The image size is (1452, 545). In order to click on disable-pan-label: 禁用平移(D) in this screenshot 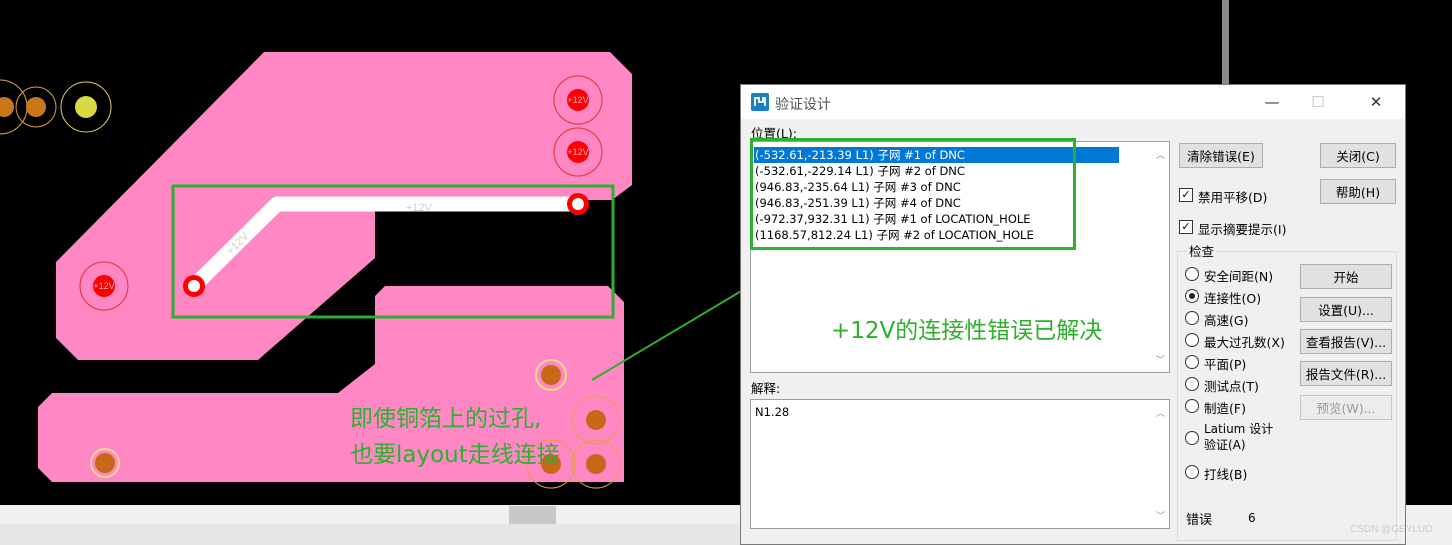, I will do `click(1233, 197)`.